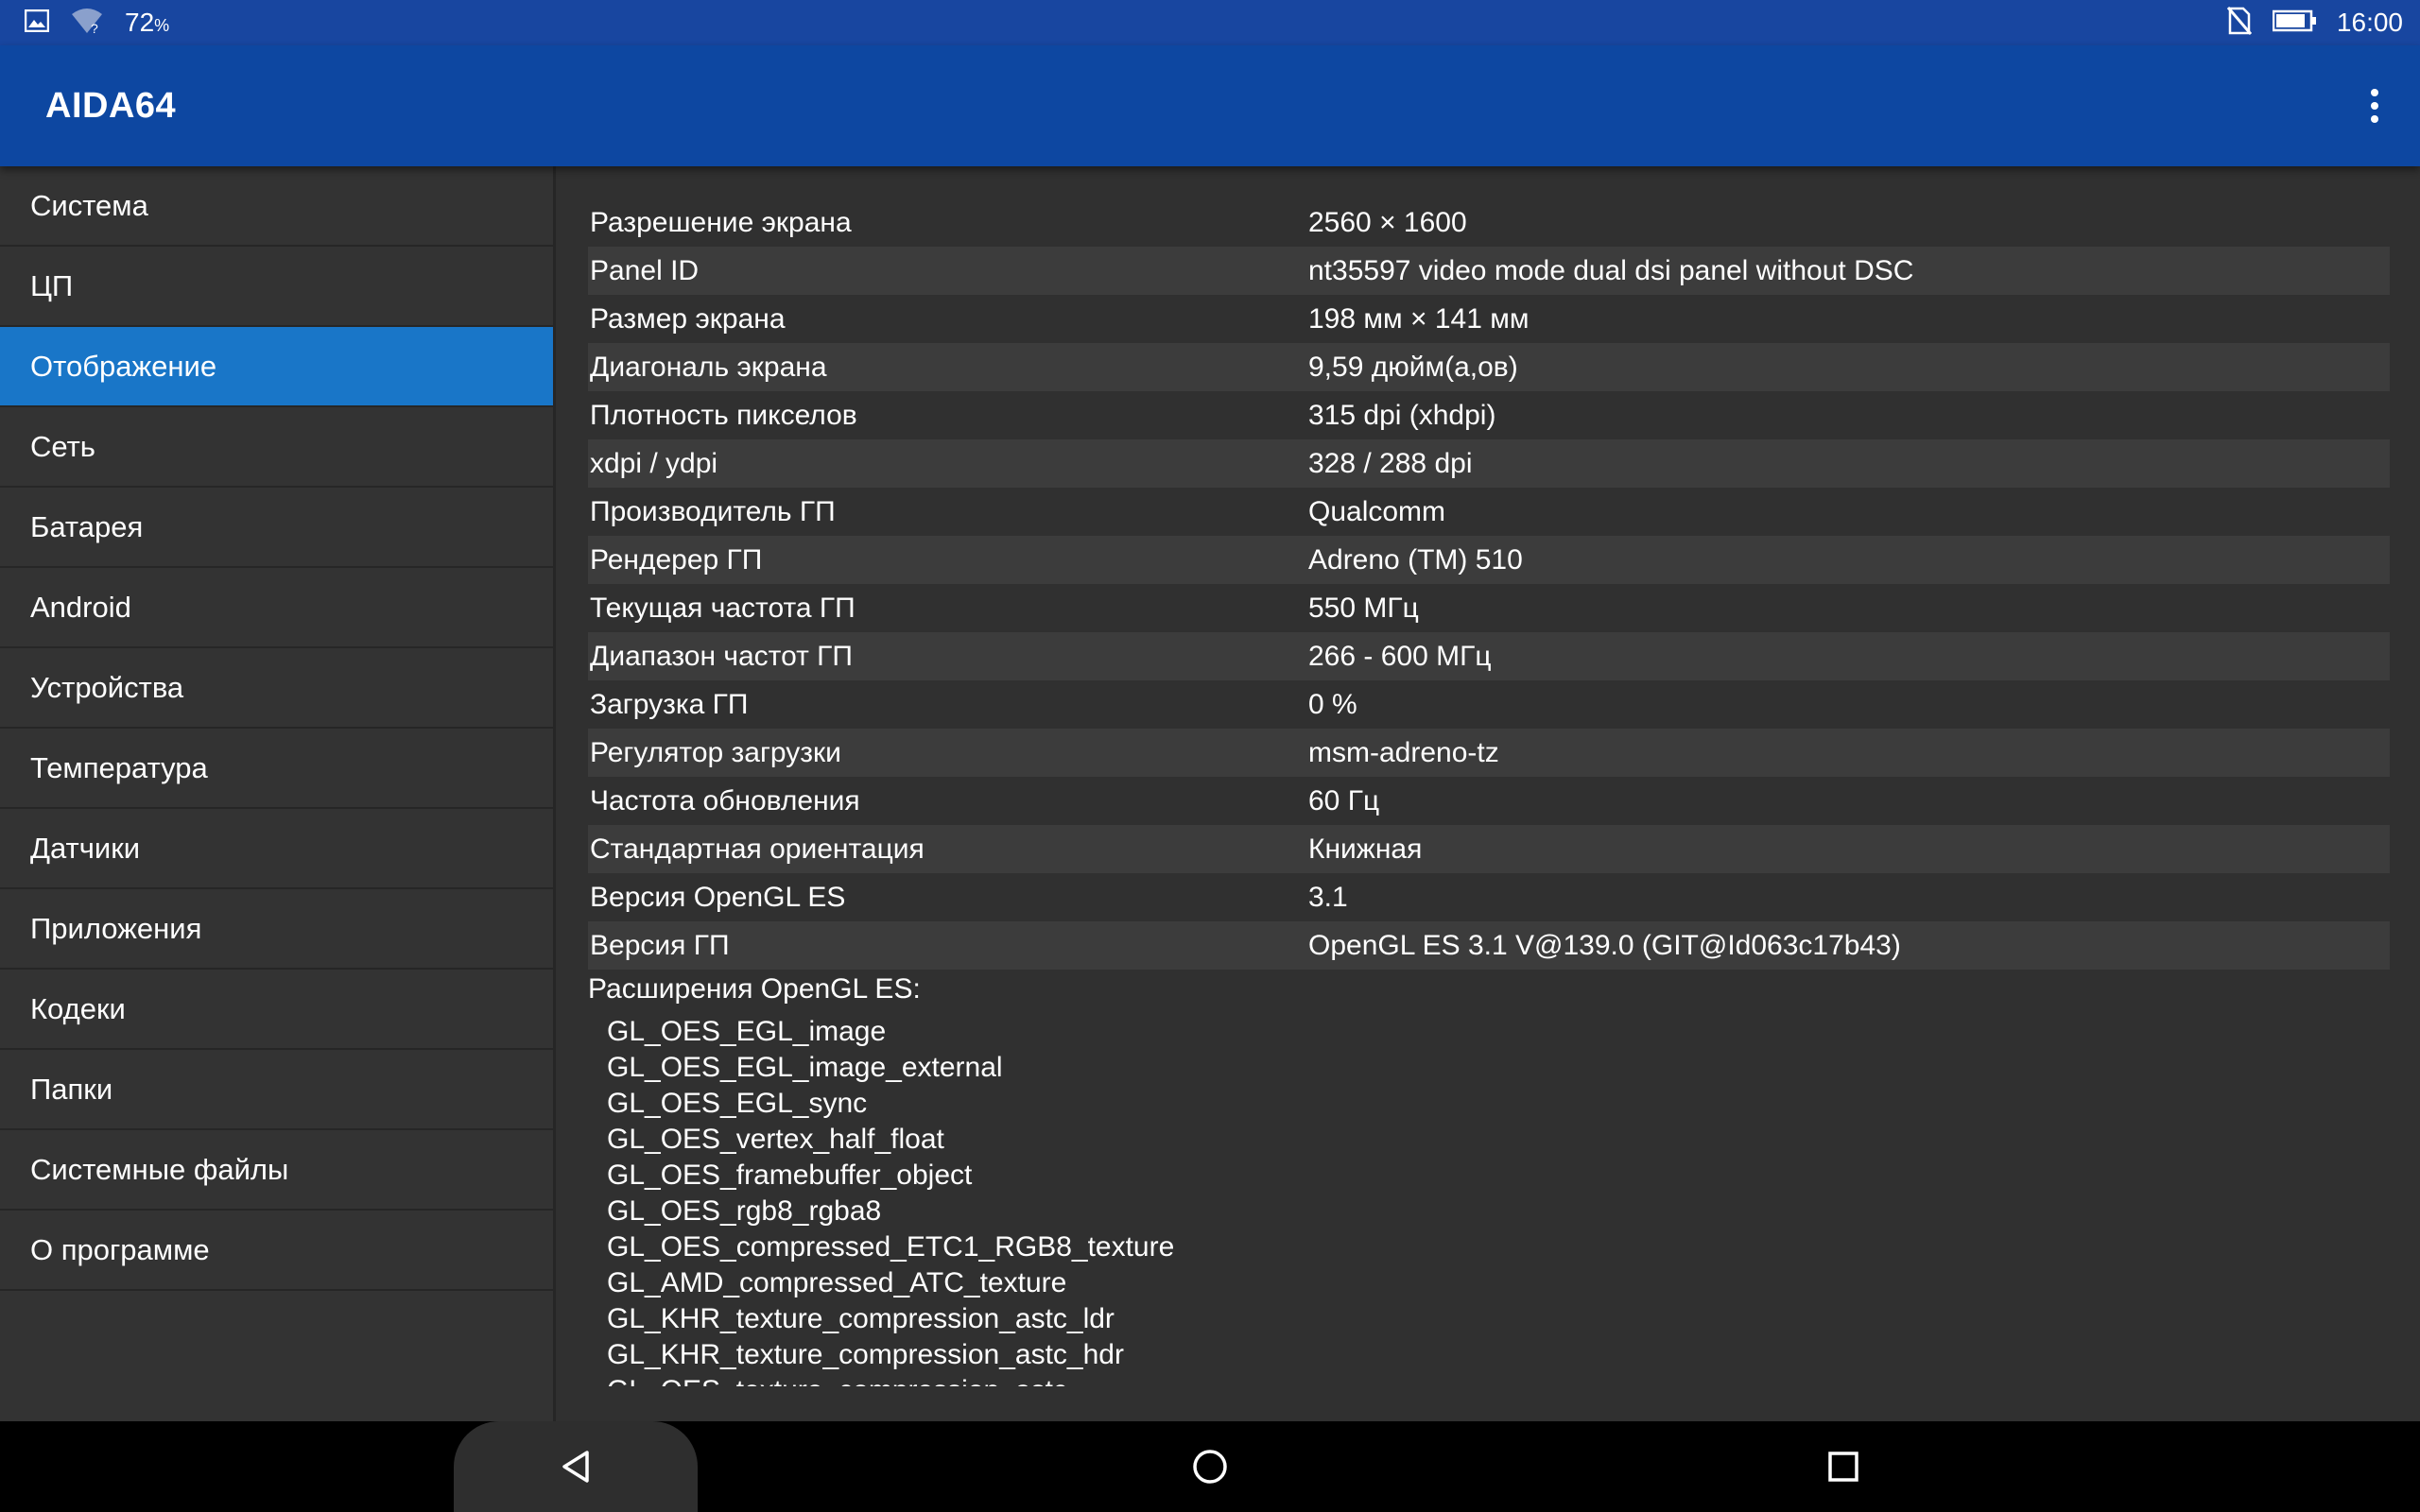 This screenshot has width=2420, height=1512. I want to click on info-value: msm-adreno-tz, so click(1403, 752).